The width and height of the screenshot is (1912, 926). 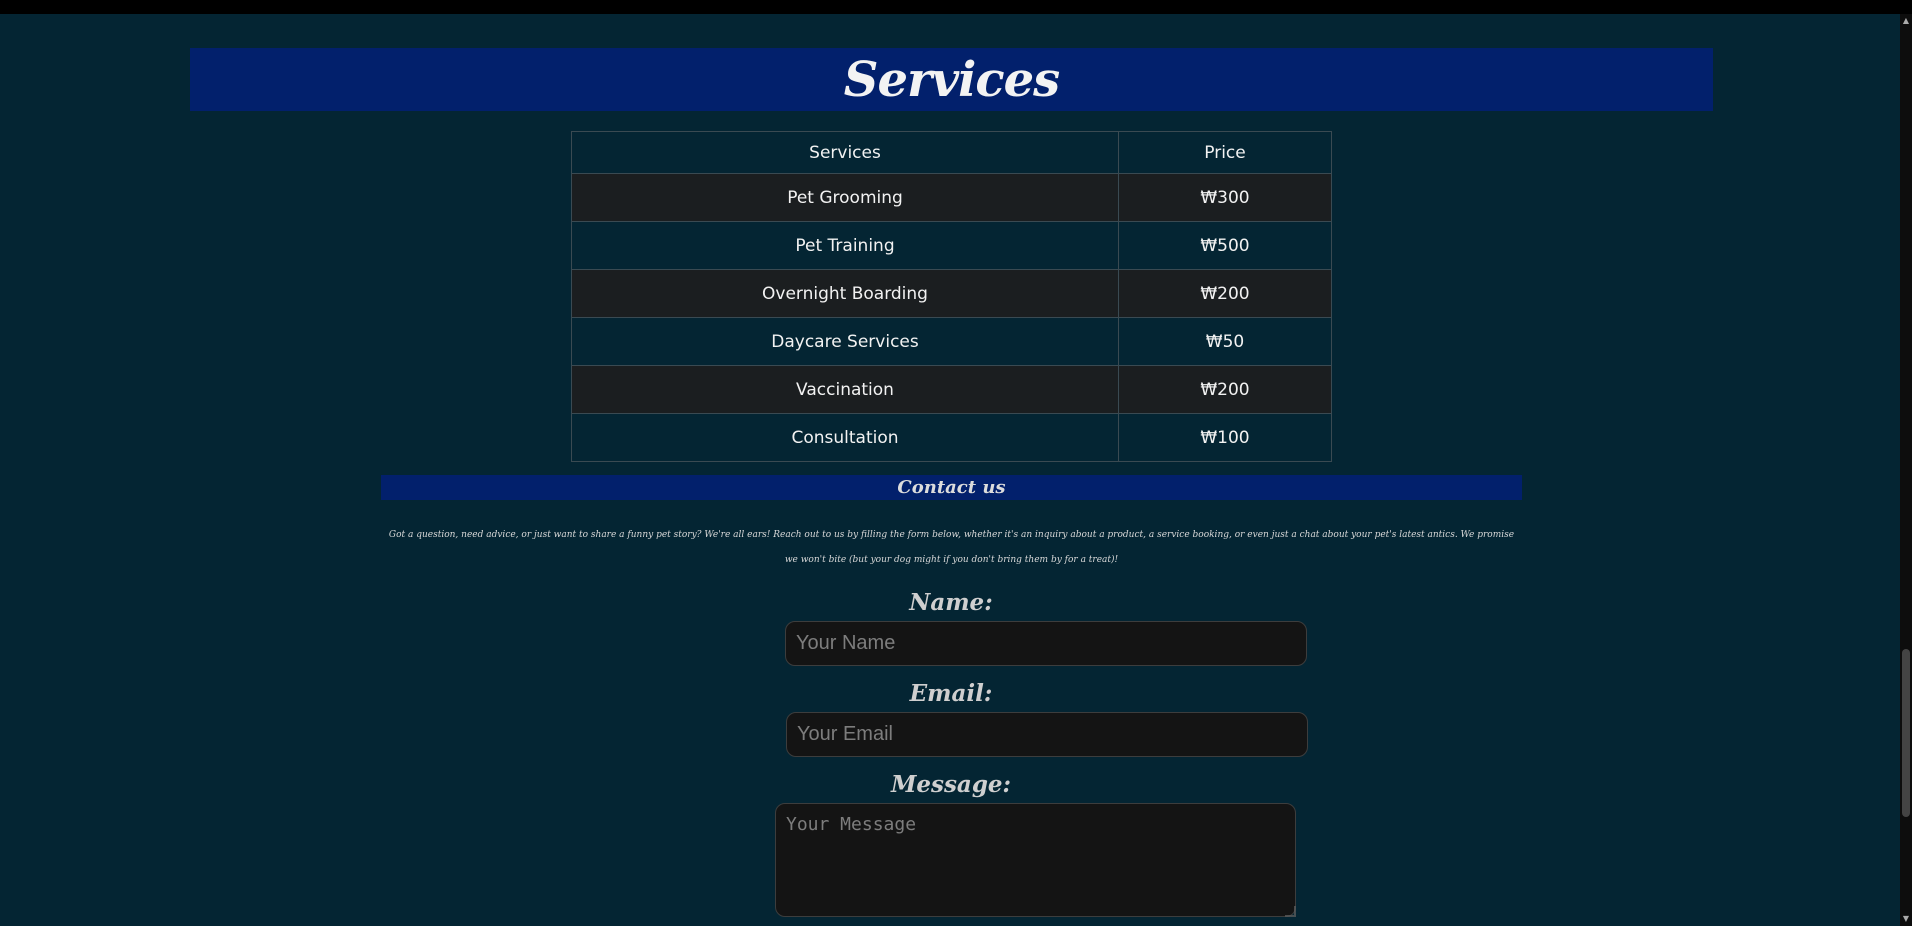 I want to click on browser-top-bar, so click(x=956, y=7).